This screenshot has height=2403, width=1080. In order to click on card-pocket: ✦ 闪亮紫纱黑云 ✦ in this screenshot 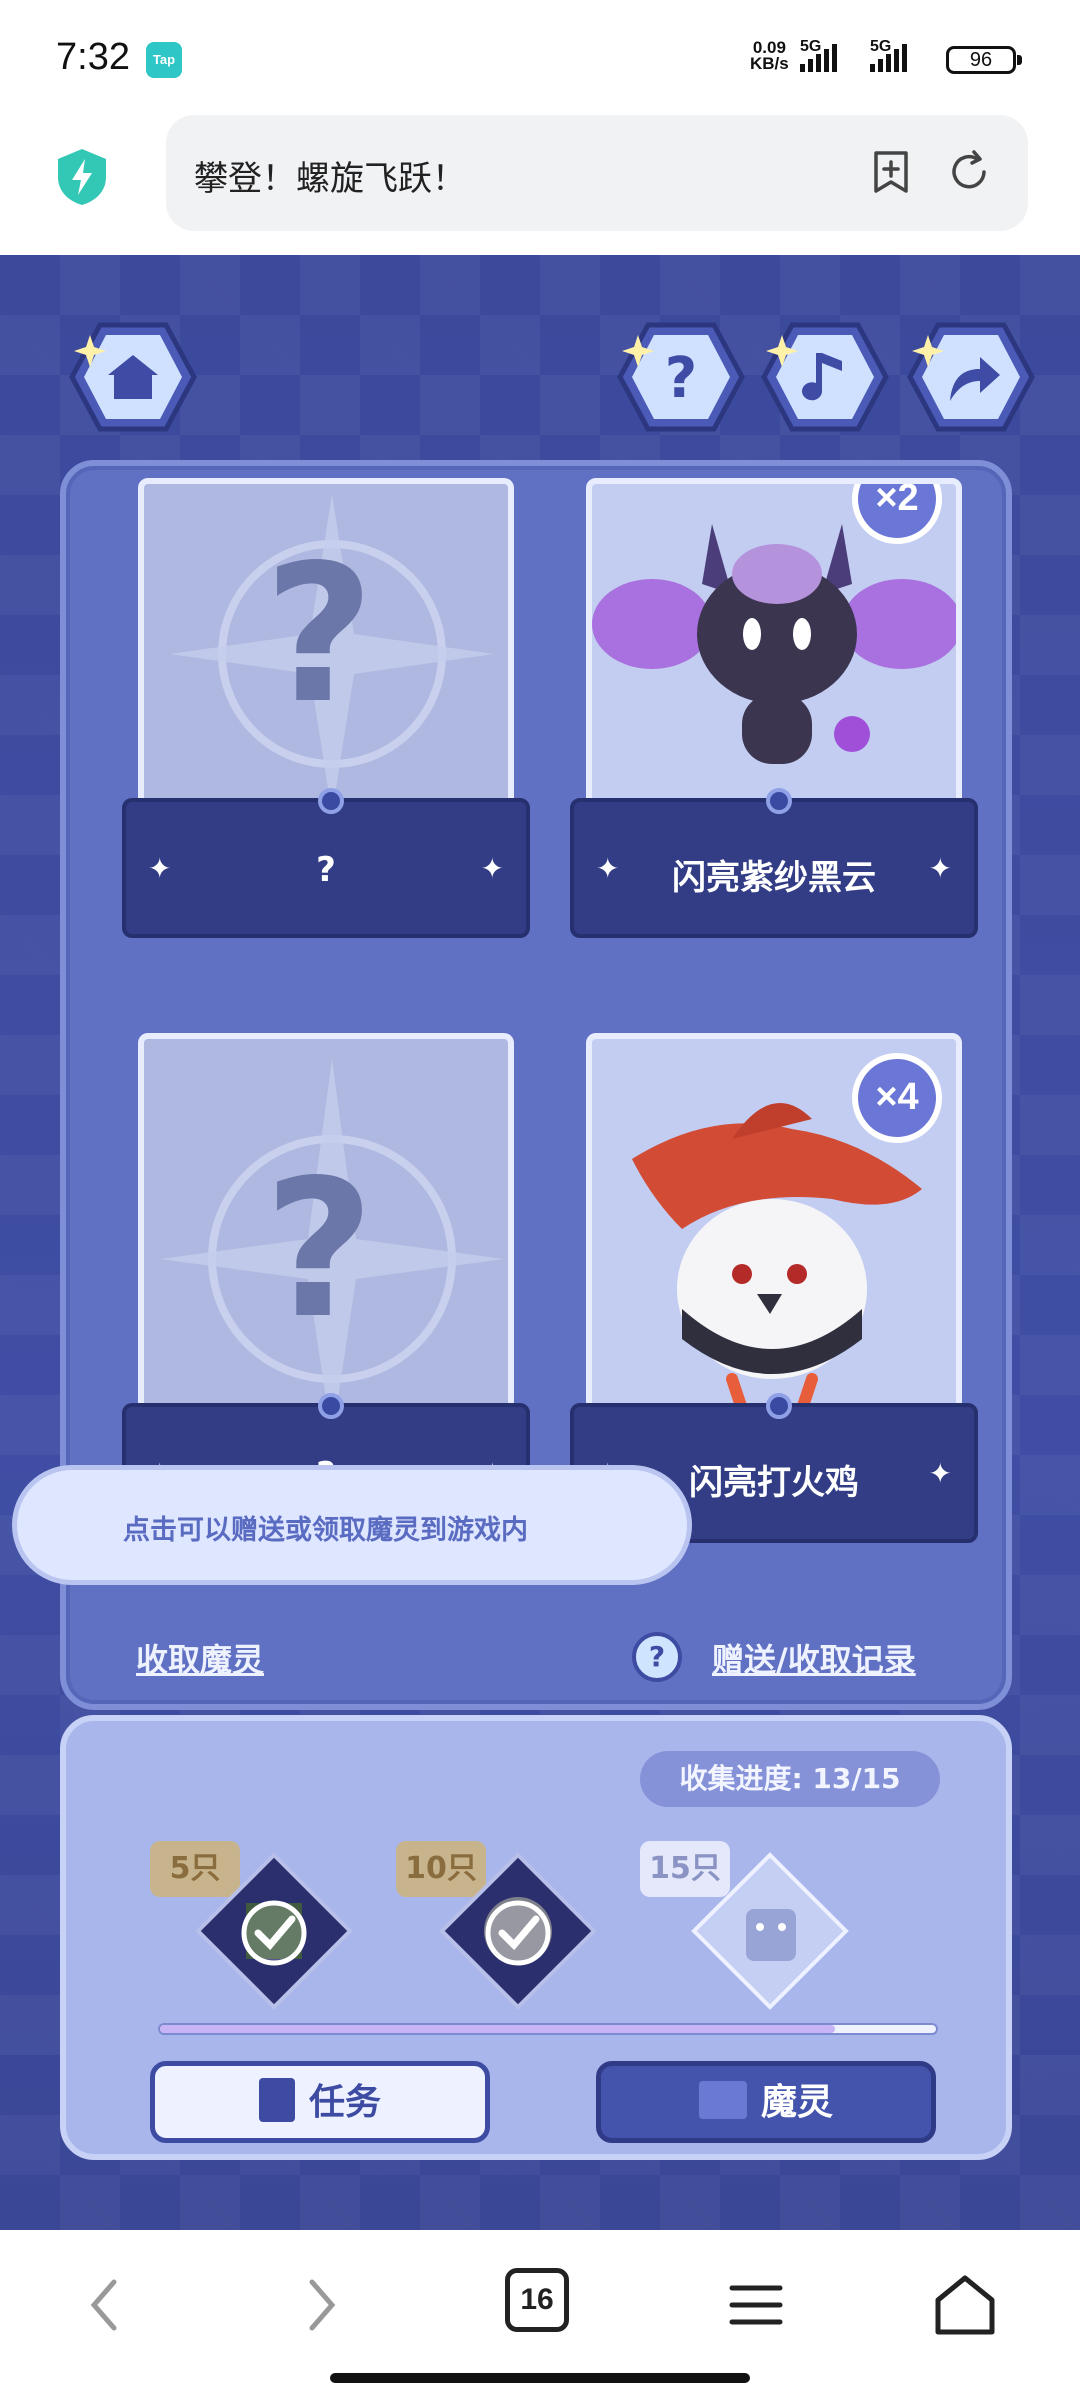, I will do `click(774, 863)`.